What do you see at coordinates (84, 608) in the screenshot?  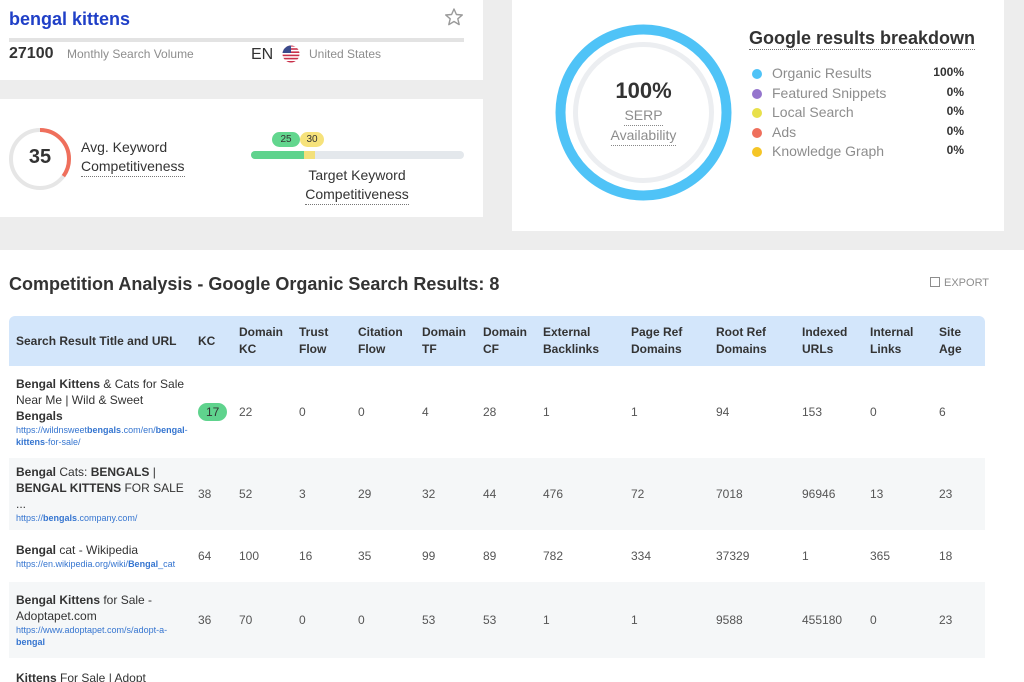 I see `result-title: Bengal Kittens for Sale - Adoptapet.com` at bounding box center [84, 608].